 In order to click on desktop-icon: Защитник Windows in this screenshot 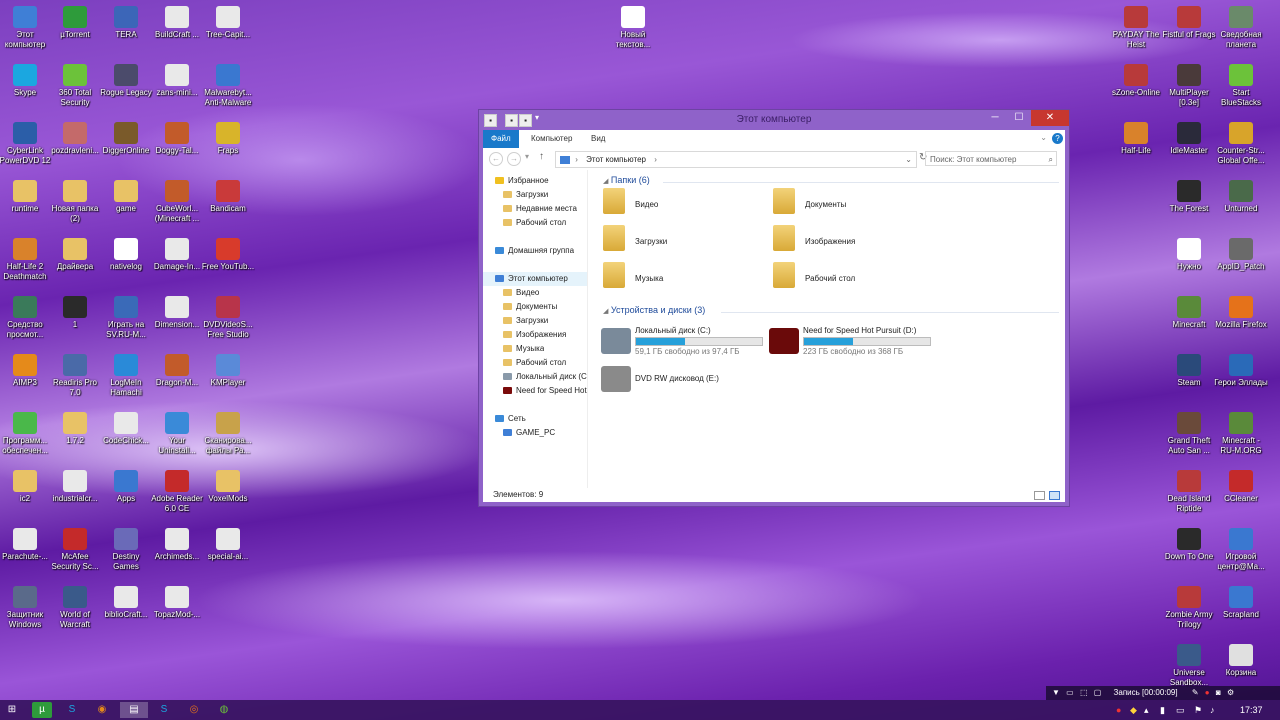, I will do `click(26, 608)`.